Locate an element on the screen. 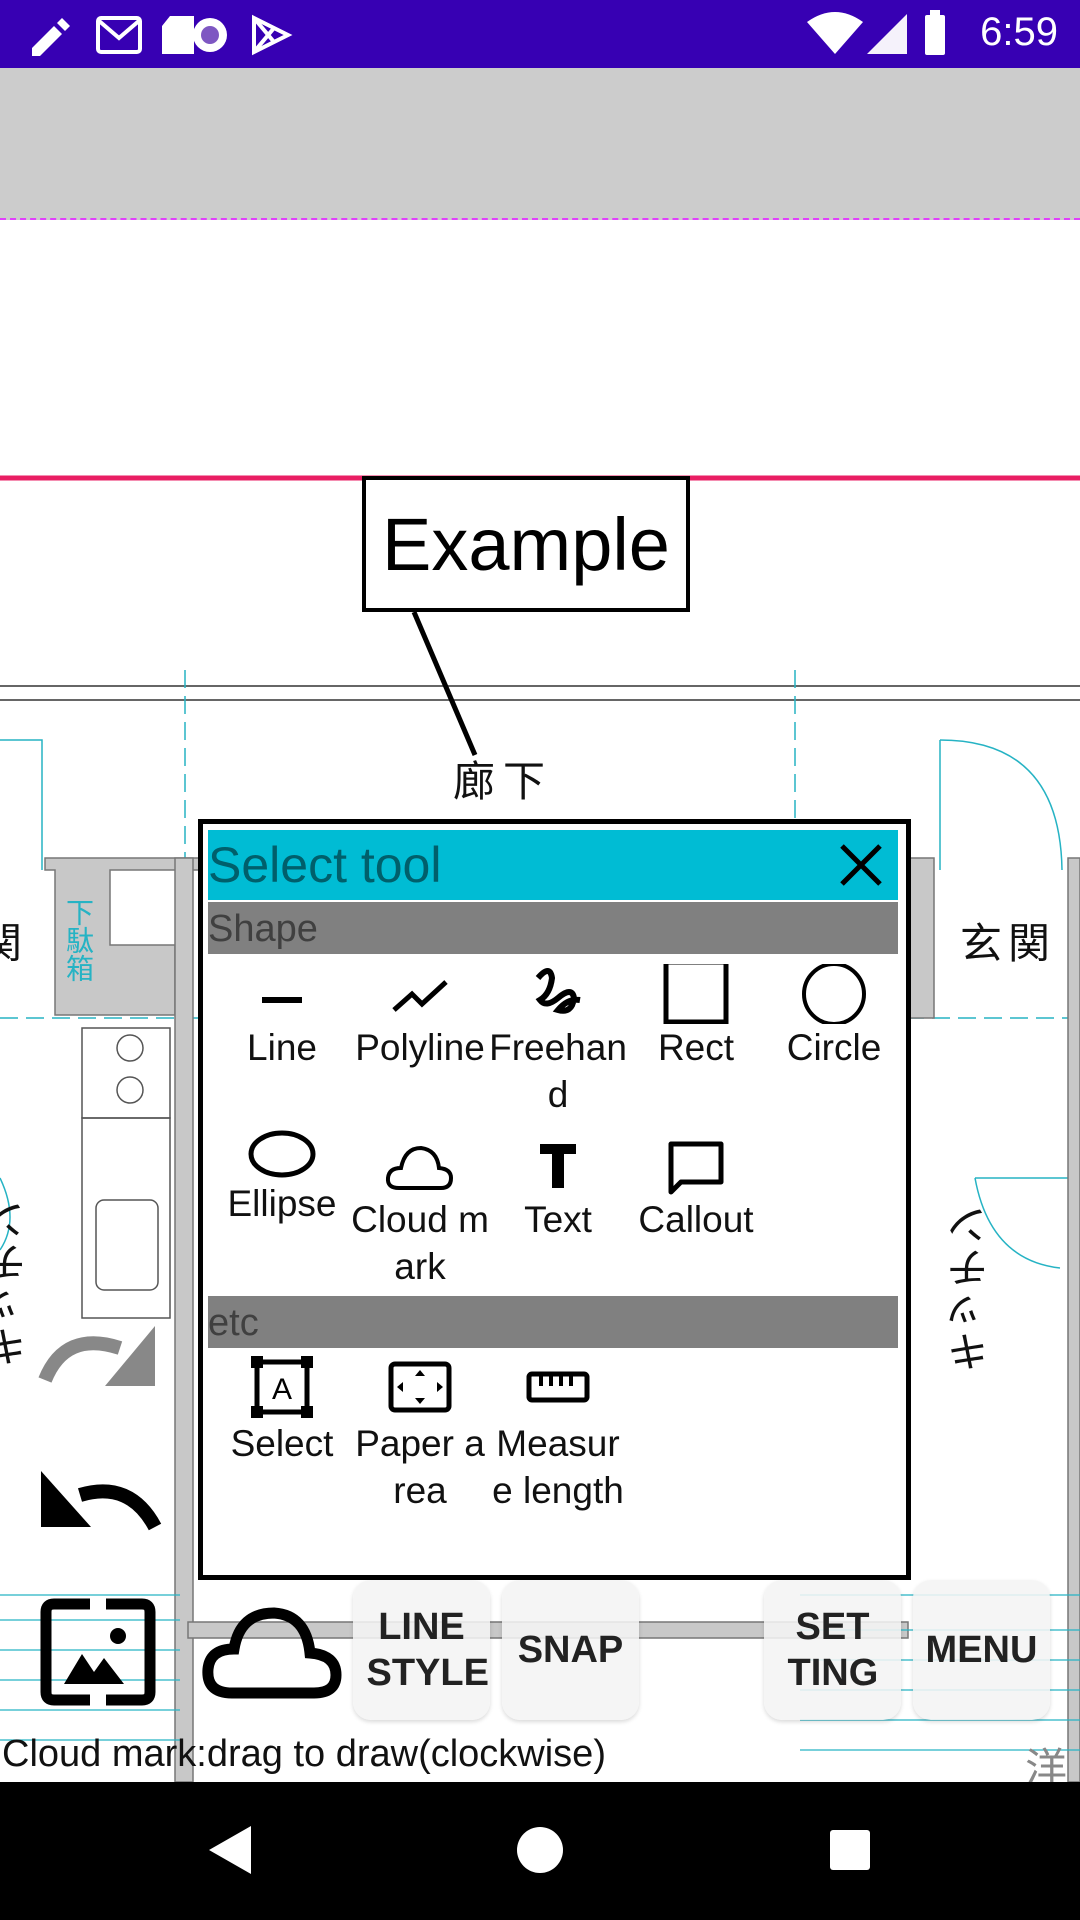 The image size is (1080, 1920). home-icon is located at coordinates (540, 1850).